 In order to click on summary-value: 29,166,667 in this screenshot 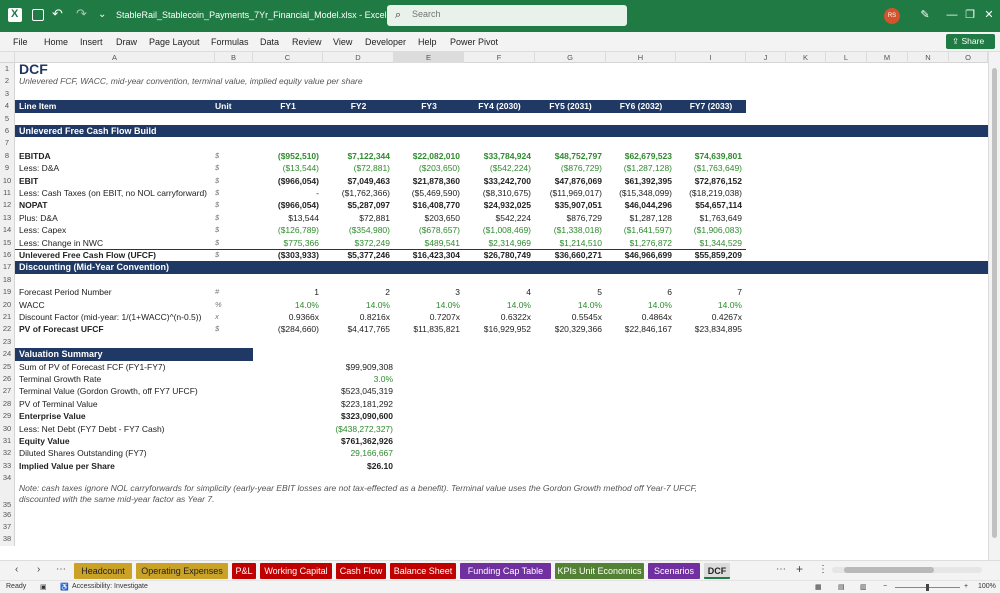, I will do `click(323, 453)`.